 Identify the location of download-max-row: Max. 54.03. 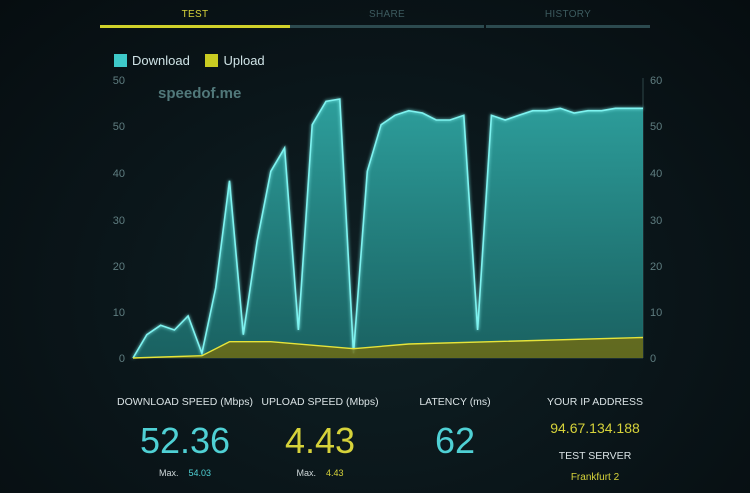
(185, 473).